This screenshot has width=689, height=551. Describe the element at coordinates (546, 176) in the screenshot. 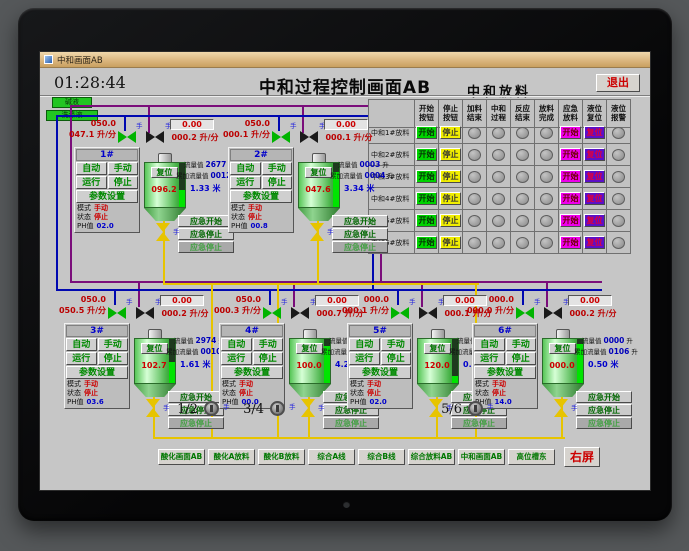

I see `discharge-done-indicator` at that location.